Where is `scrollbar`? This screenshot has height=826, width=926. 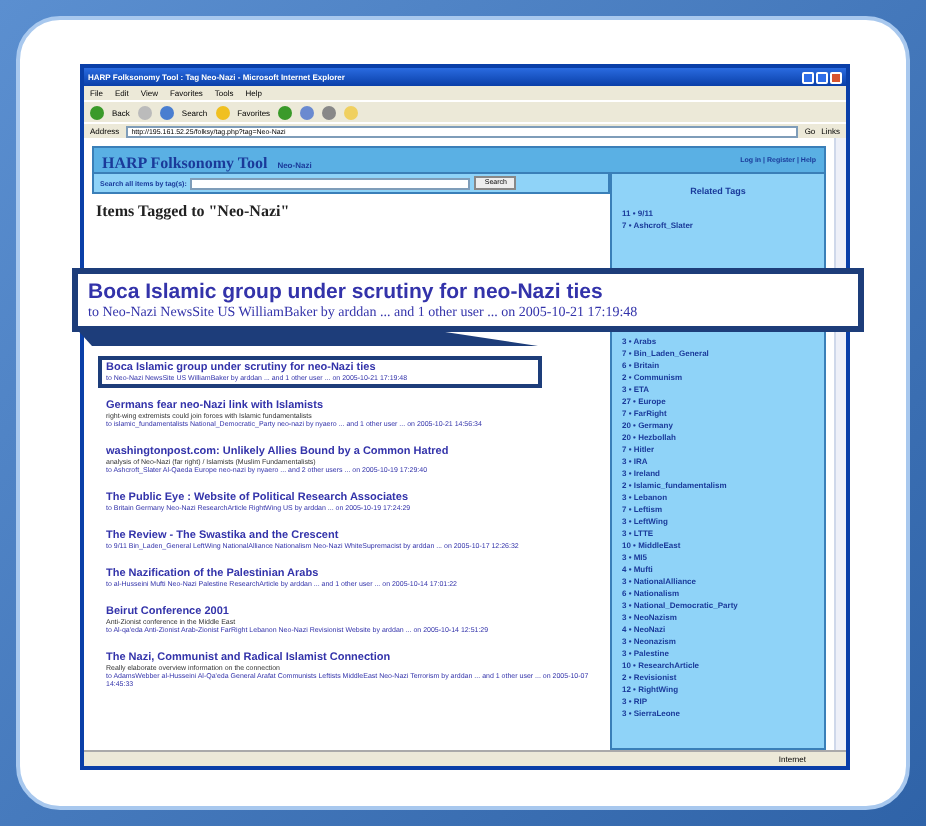
scrollbar is located at coordinates (840, 444).